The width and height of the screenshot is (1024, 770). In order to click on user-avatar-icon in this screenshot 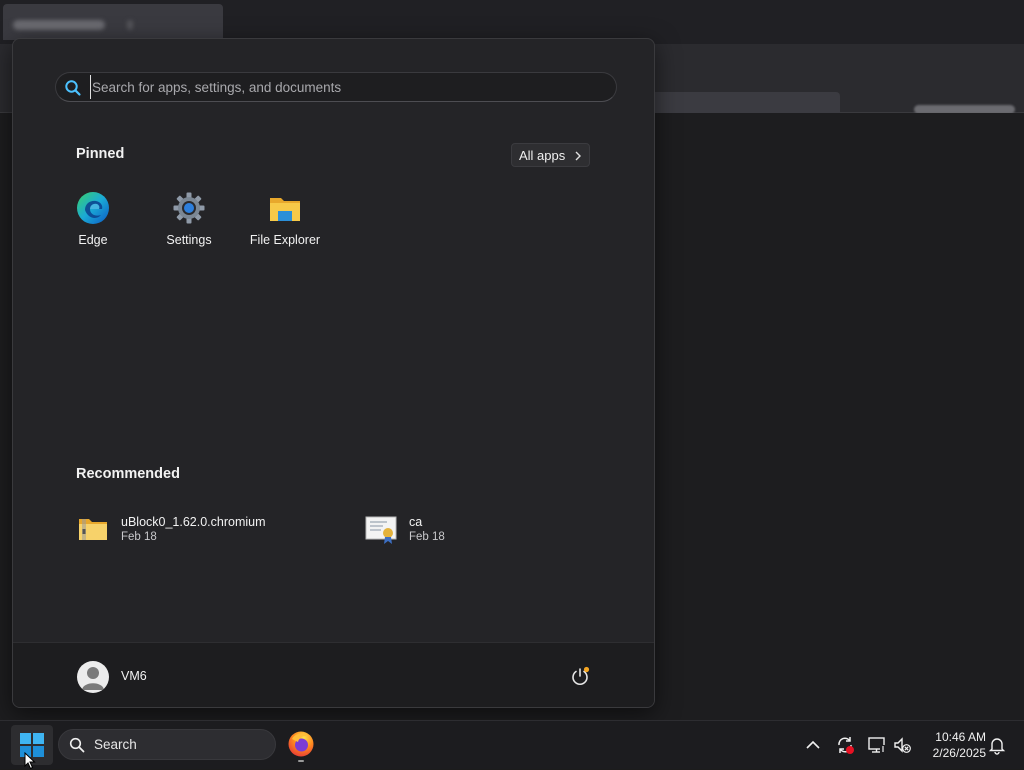, I will do `click(93, 677)`.